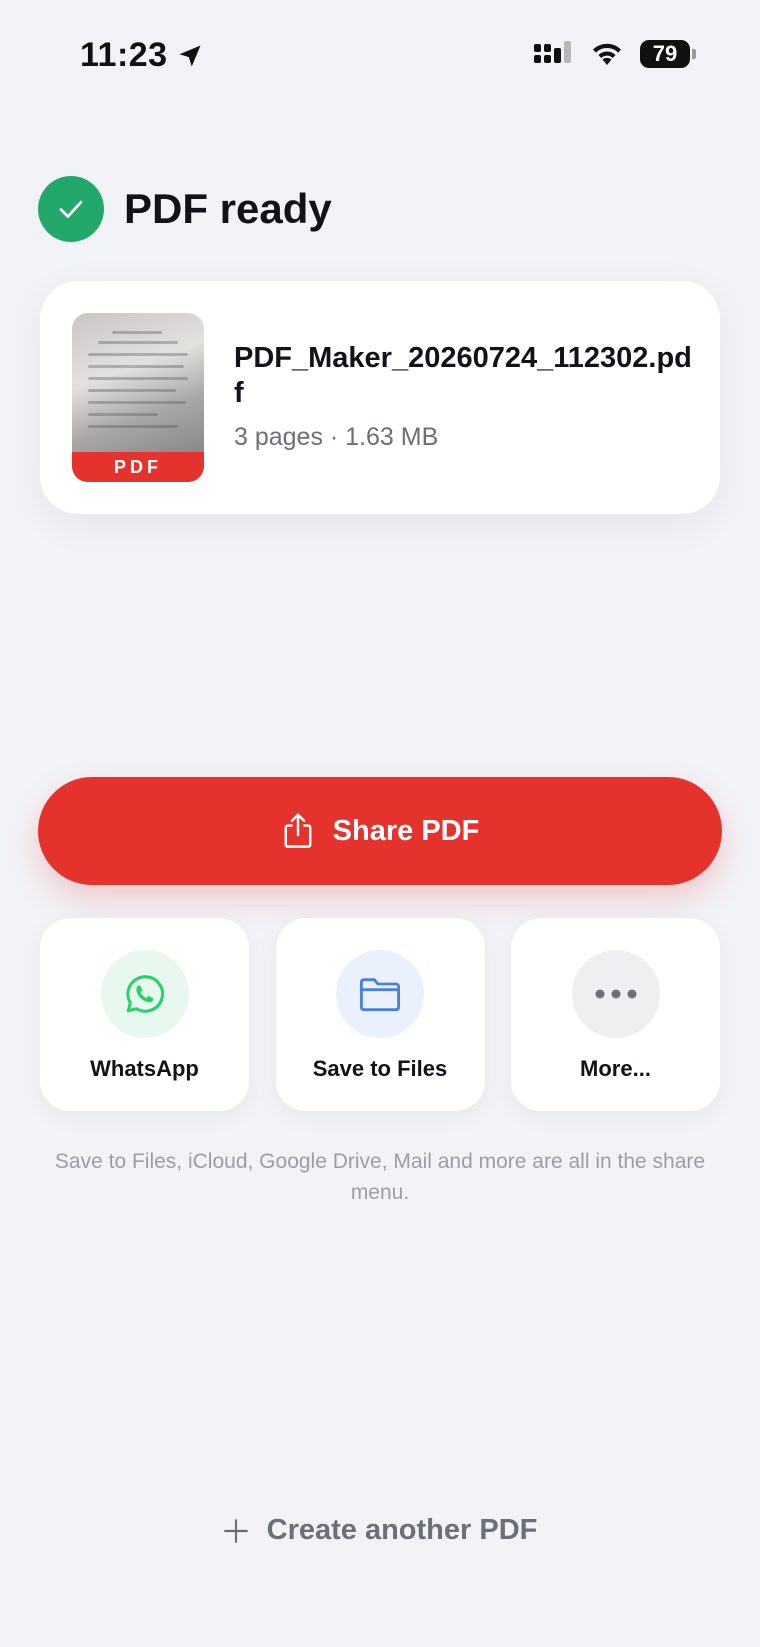  I want to click on share-pdf-button: Share PDF, so click(380, 831).